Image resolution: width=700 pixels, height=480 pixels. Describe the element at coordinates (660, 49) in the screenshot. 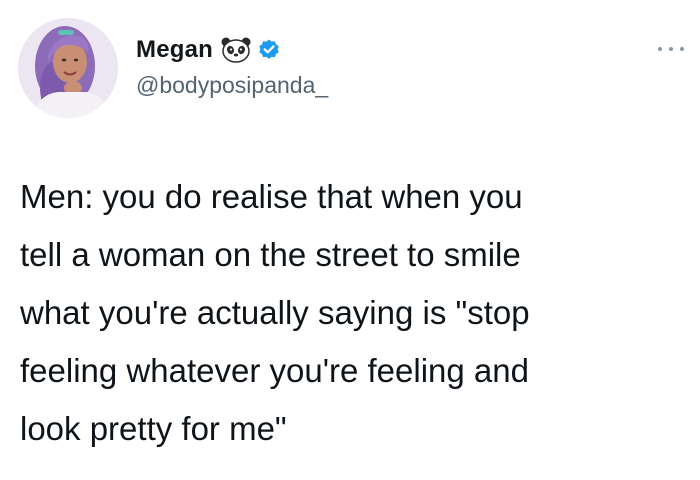

I see `more-horizontal-icon` at that location.